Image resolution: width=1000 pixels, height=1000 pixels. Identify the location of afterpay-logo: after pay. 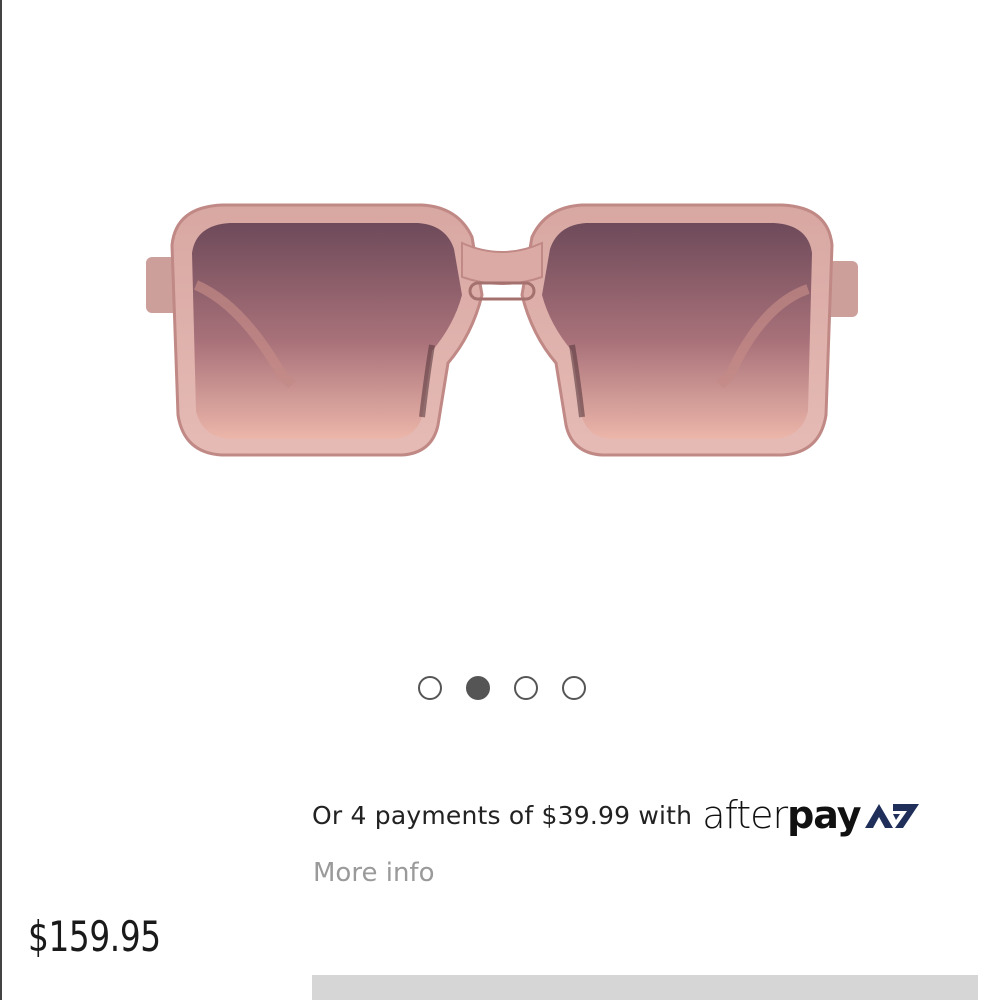
(812, 815).